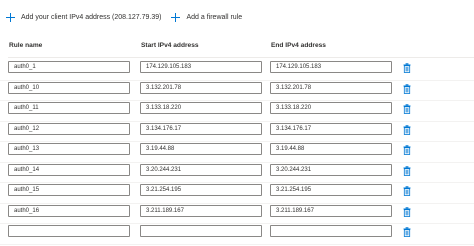  I want to click on start-ip-input: 174.129.105.183, so click(201, 67).